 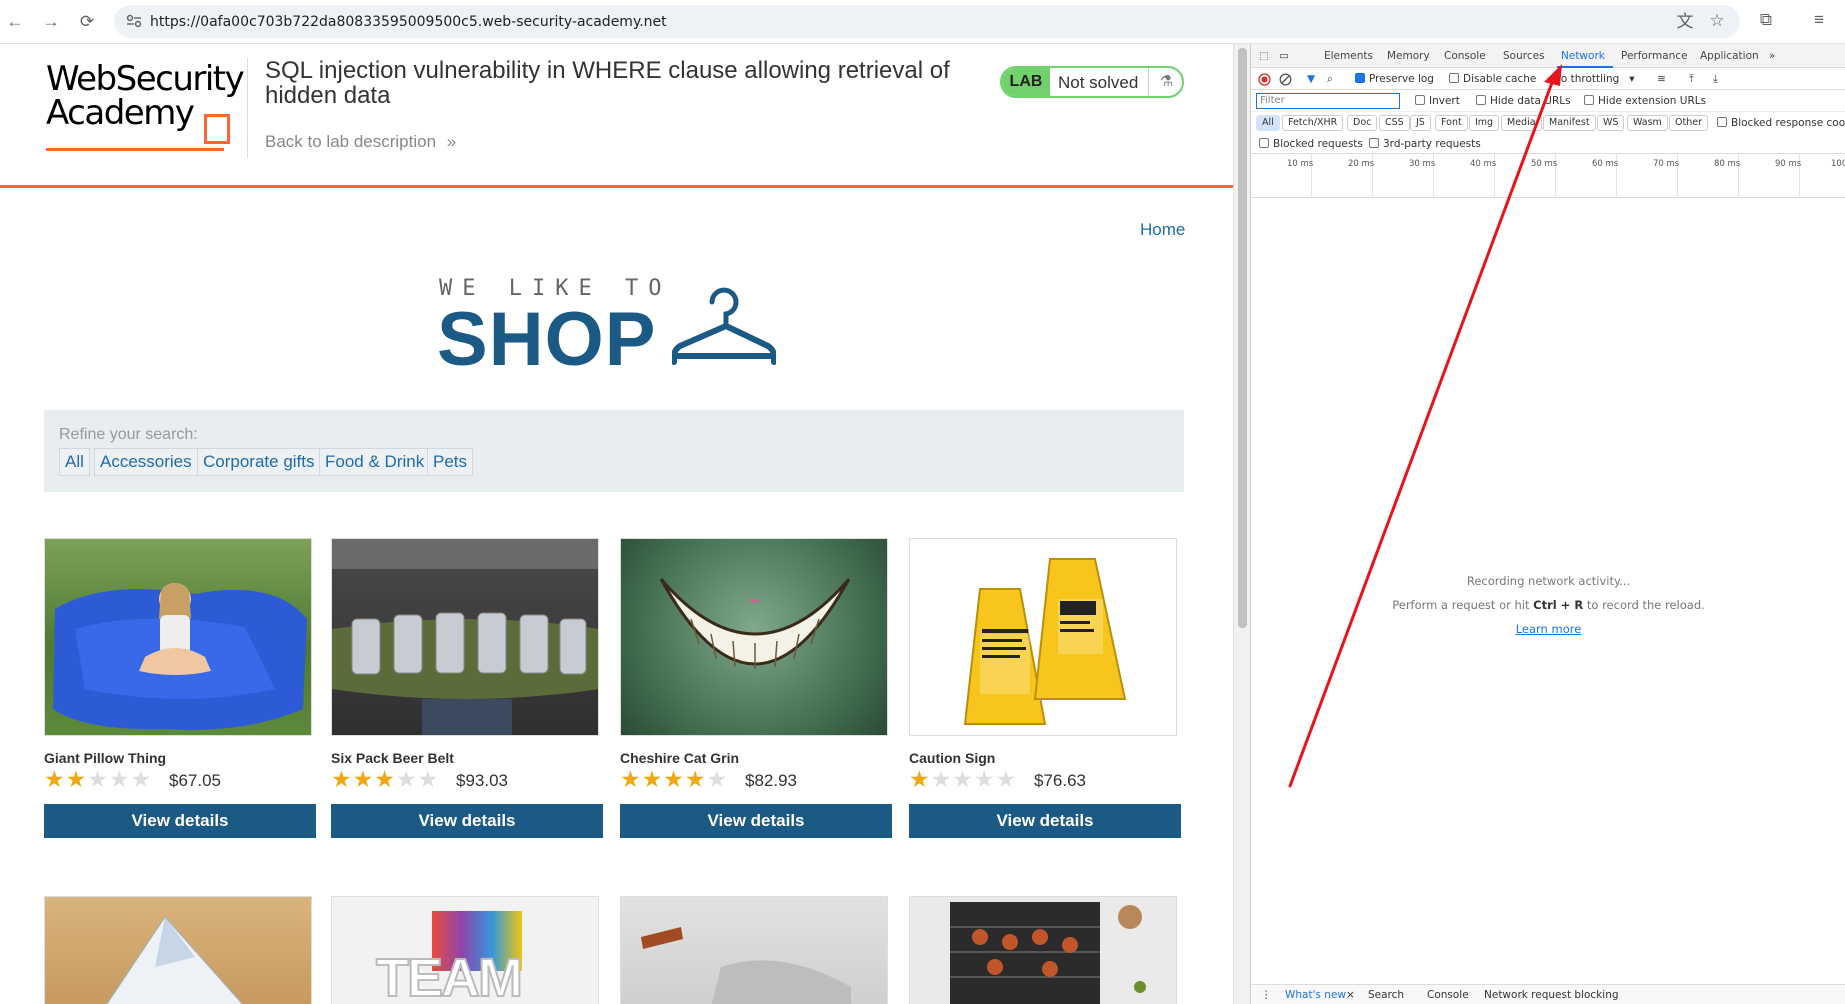 I want to click on hide-extension-urls-checkbox: Hide extension URLs, so click(x=1645, y=101).